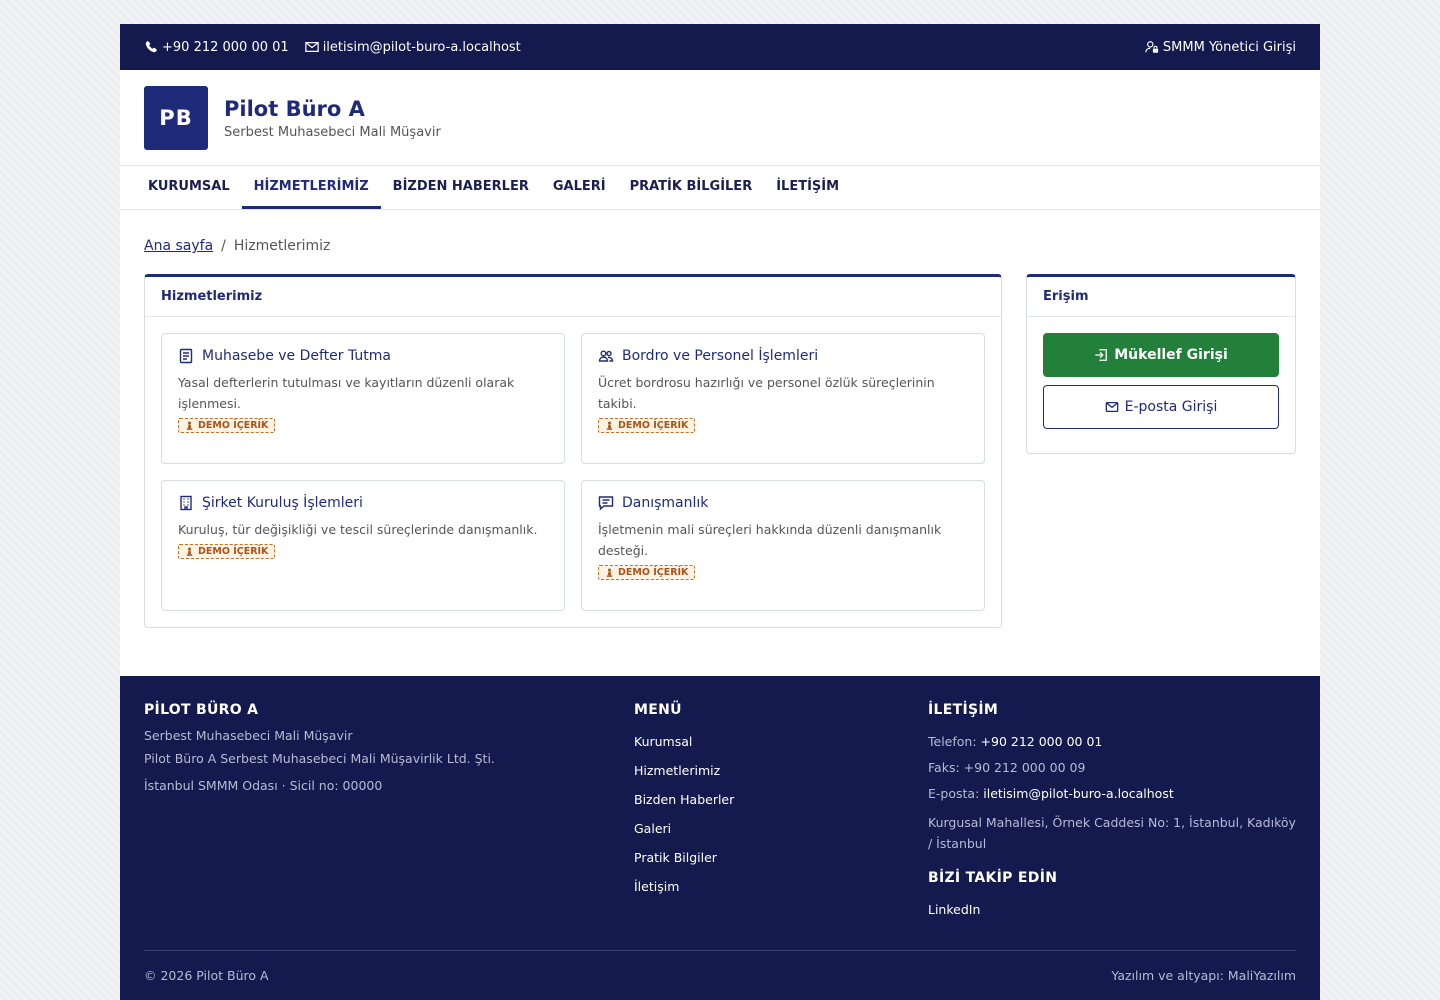 The height and width of the screenshot is (1000, 1440). I want to click on breadcrumb-home: Ana sayfa, so click(178, 246).